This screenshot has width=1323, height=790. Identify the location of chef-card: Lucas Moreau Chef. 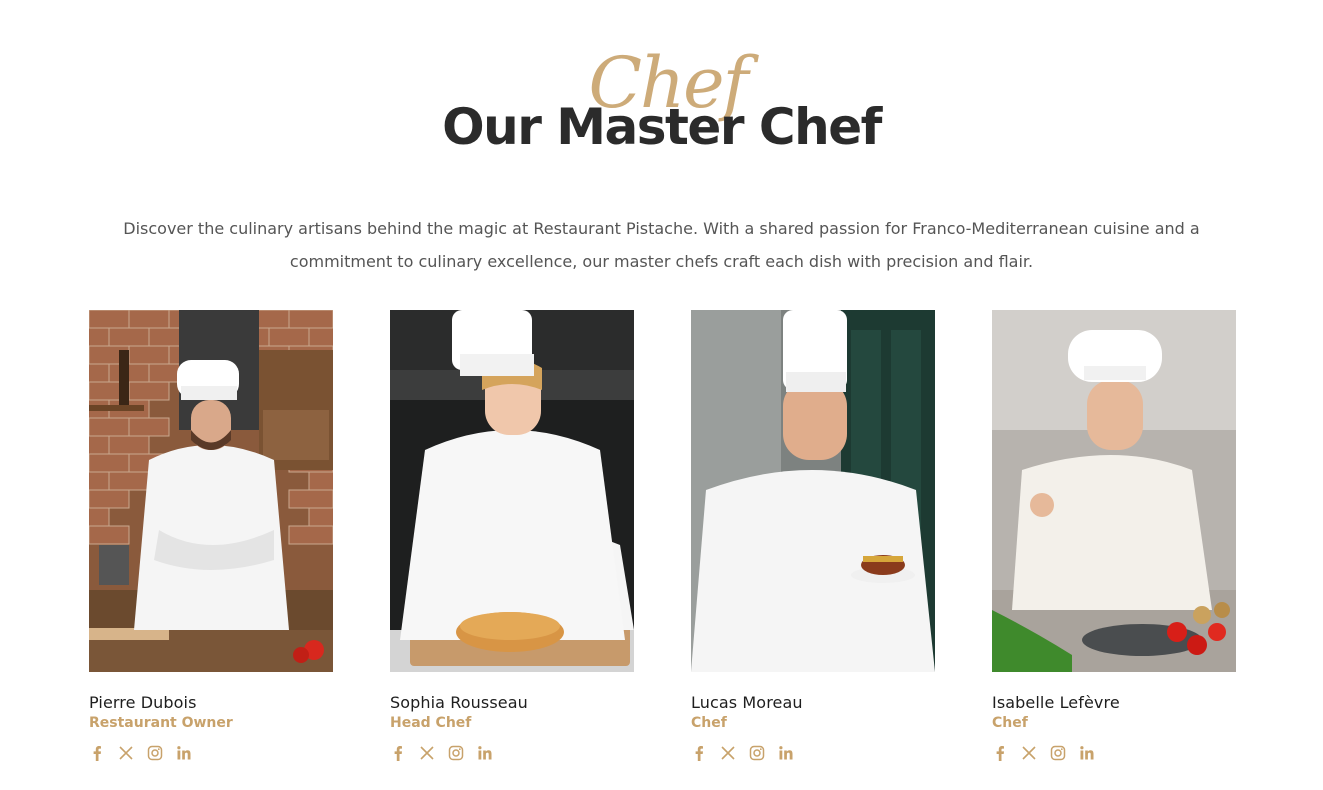
(813, 535).